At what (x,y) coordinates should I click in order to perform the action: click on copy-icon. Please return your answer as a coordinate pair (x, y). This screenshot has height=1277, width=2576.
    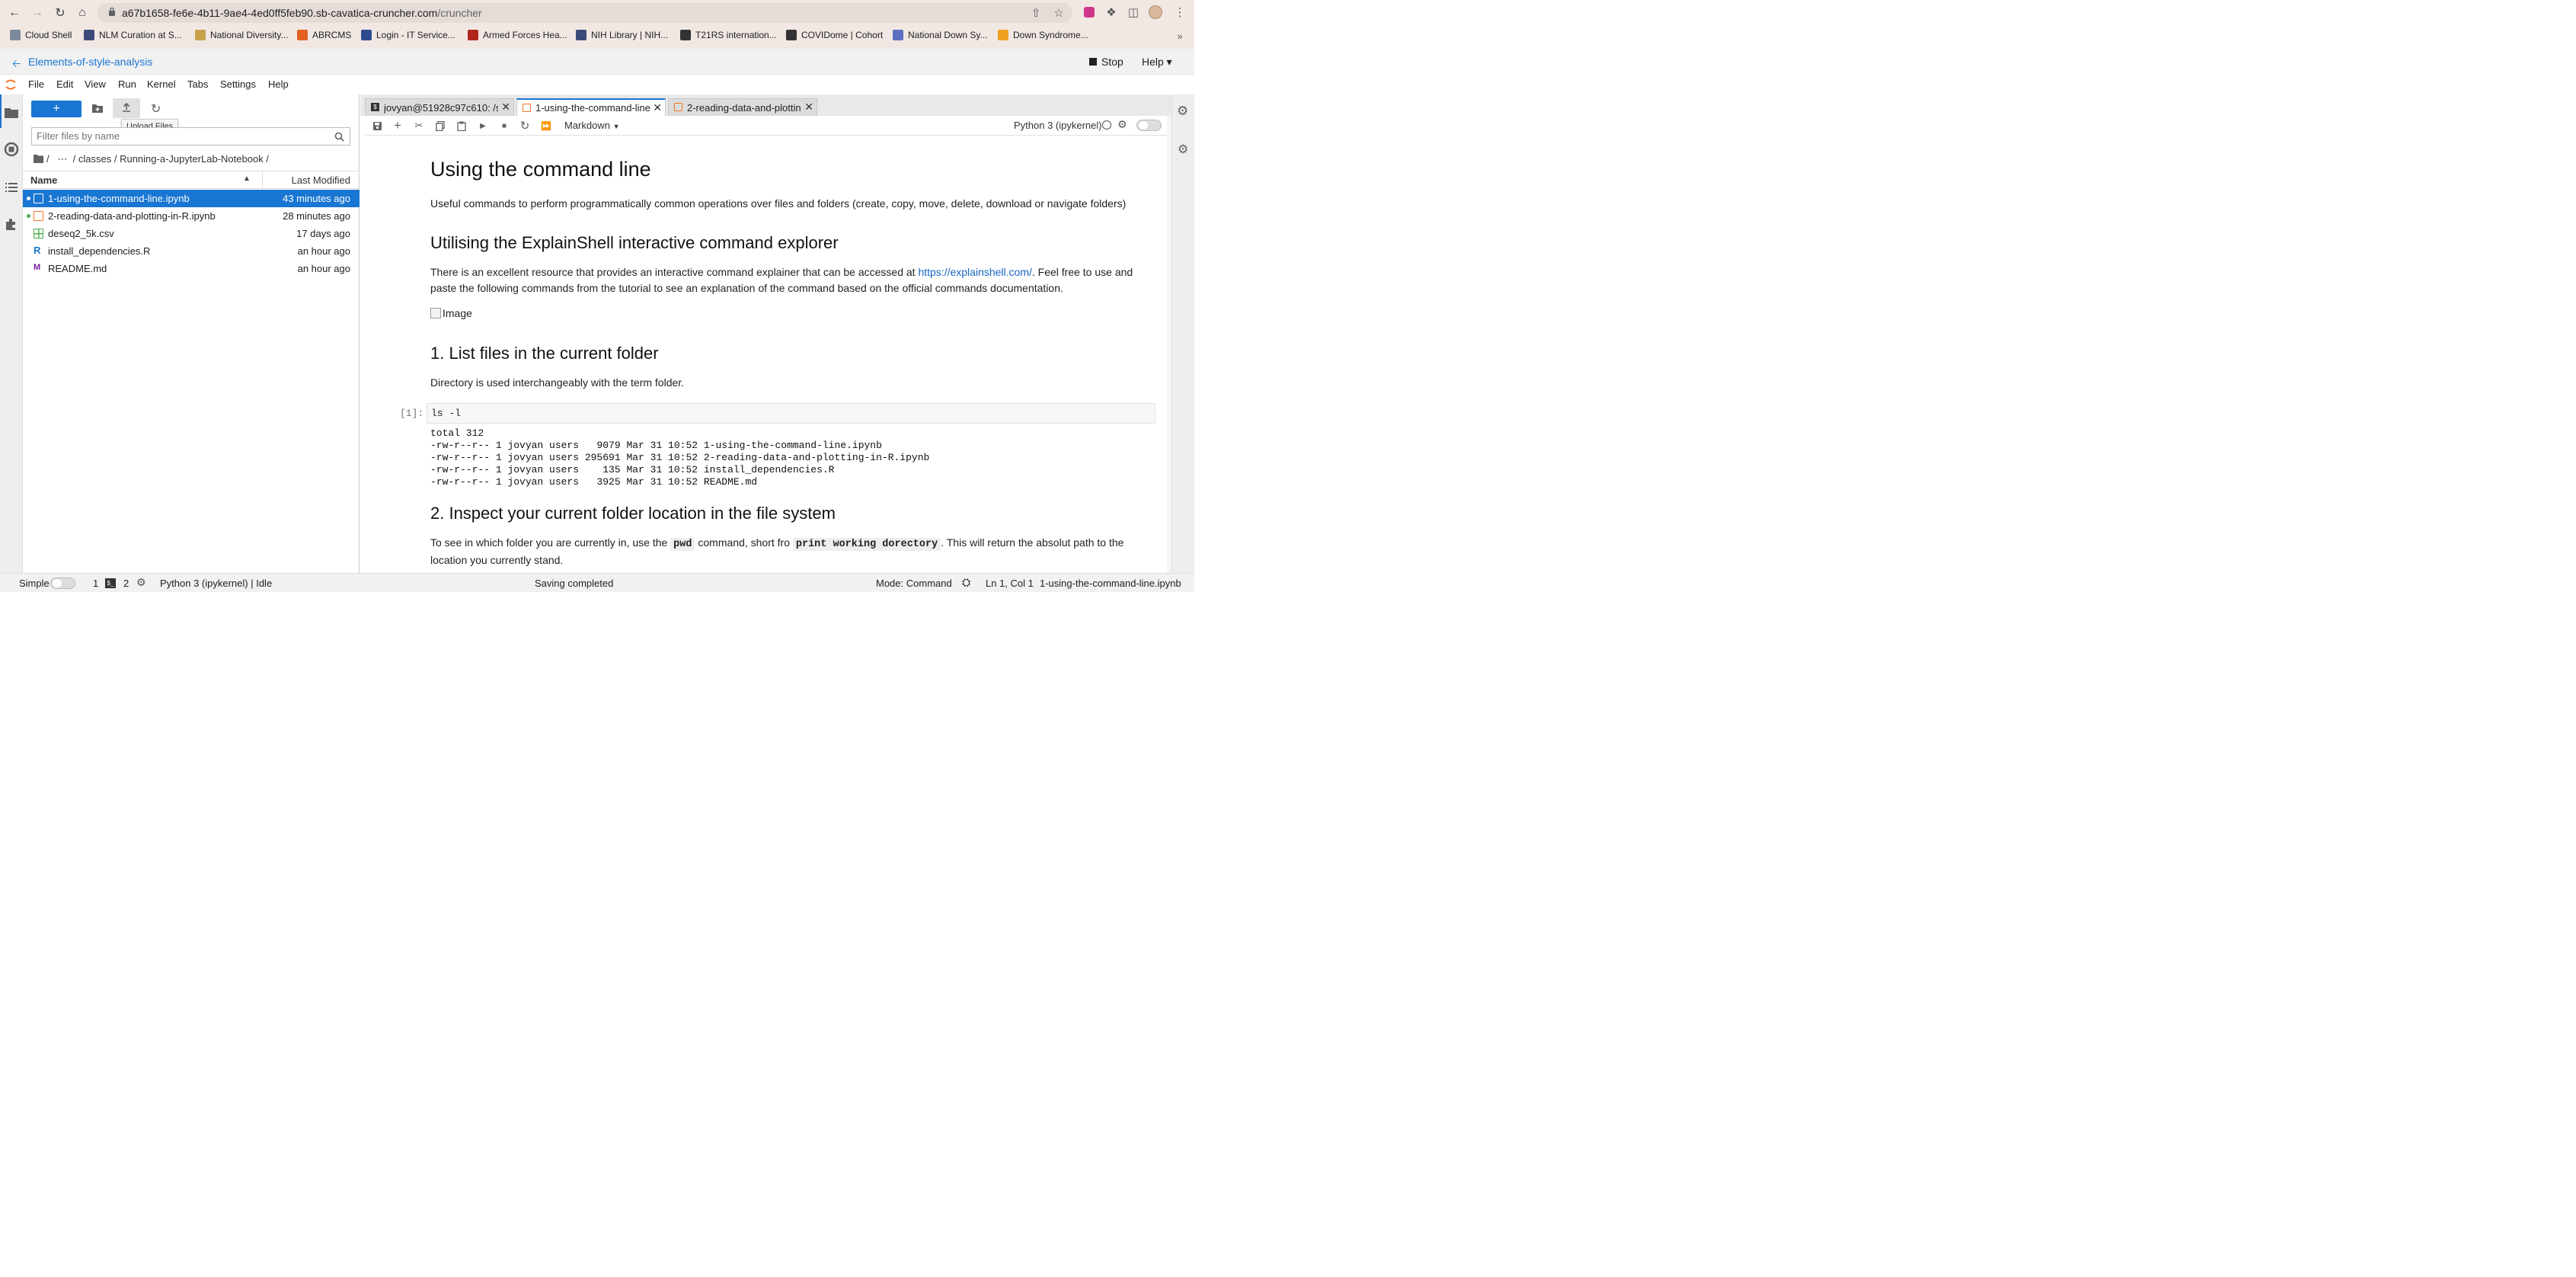
    Looking at the image, I should click on (440, 126).